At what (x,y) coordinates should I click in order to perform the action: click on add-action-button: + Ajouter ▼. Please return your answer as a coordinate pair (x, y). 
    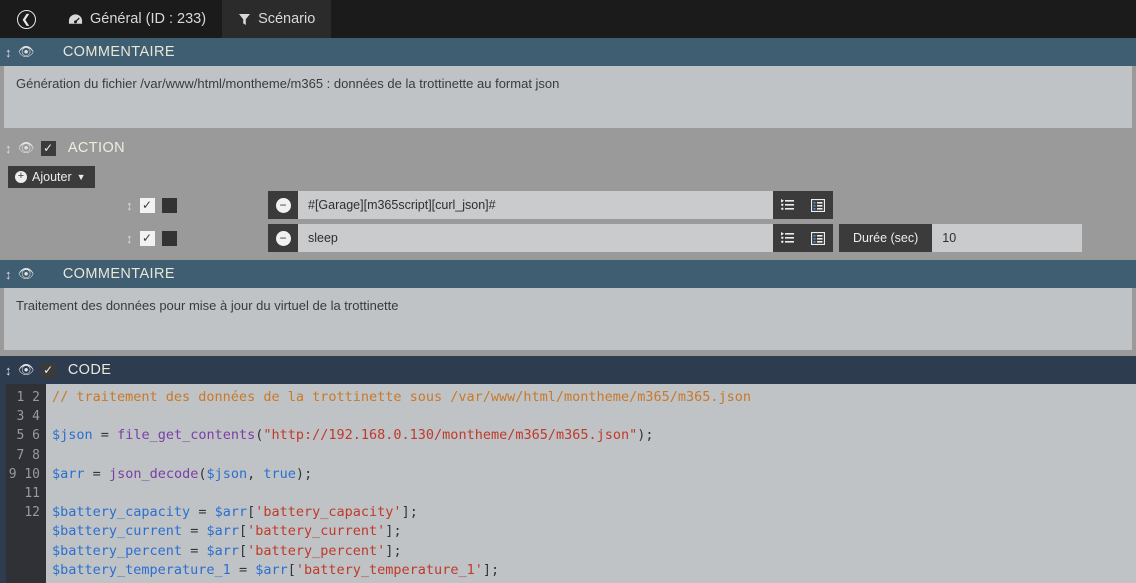
    Looking at the image, I should click on (51, 177).